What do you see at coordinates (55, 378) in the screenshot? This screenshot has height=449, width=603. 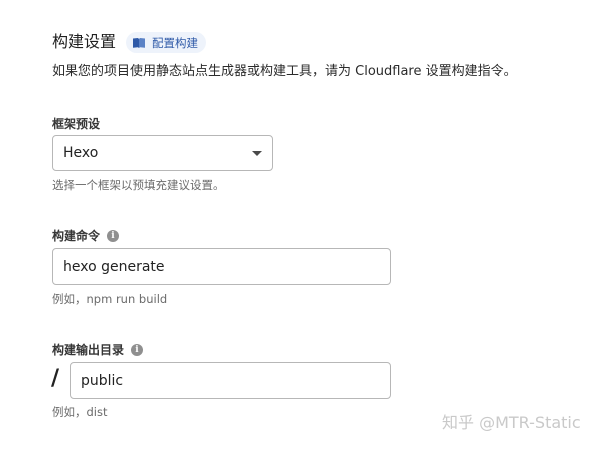 I see `output-path-prefix: /` at bounding box center [55, 378].